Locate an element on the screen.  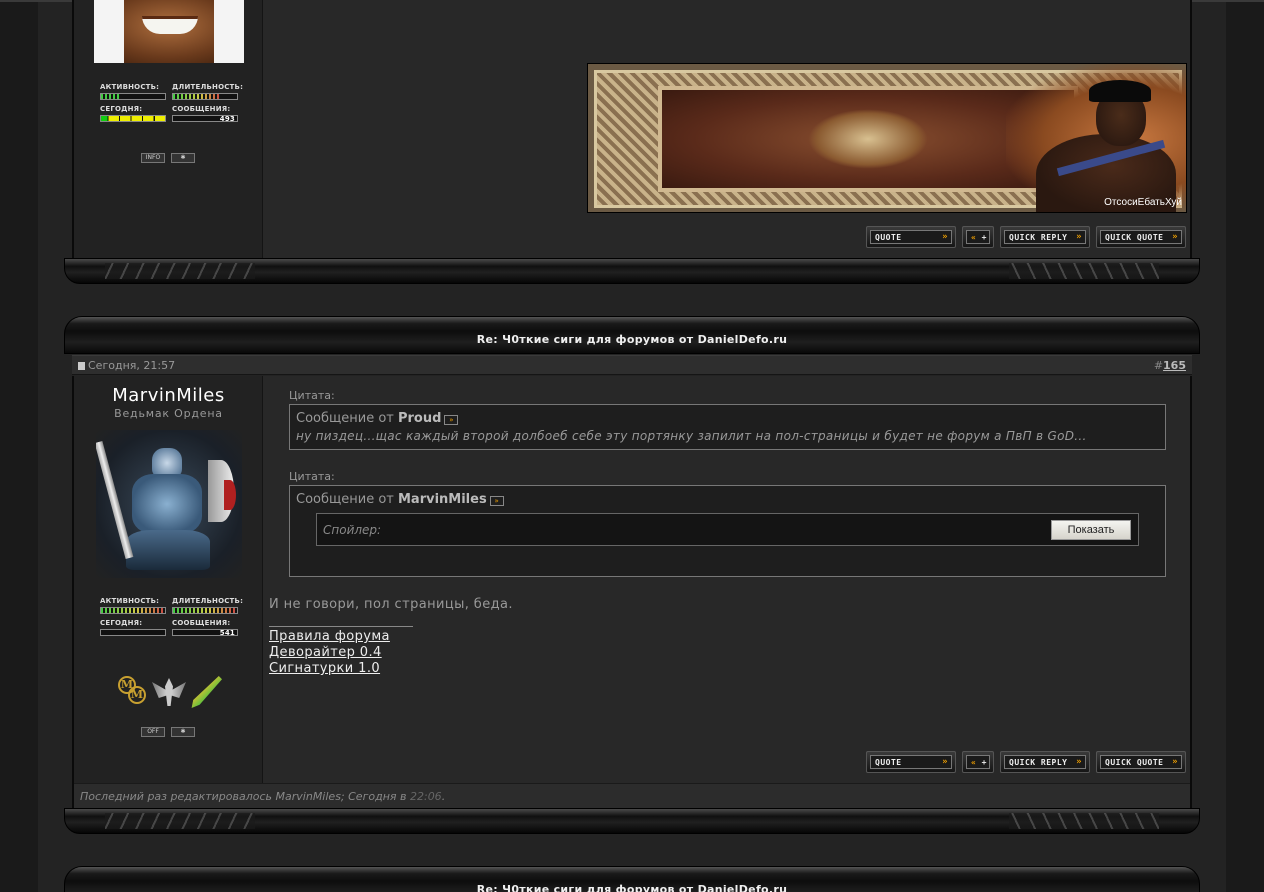
post-number-link: 165 is located at coordinates (1174, 365).